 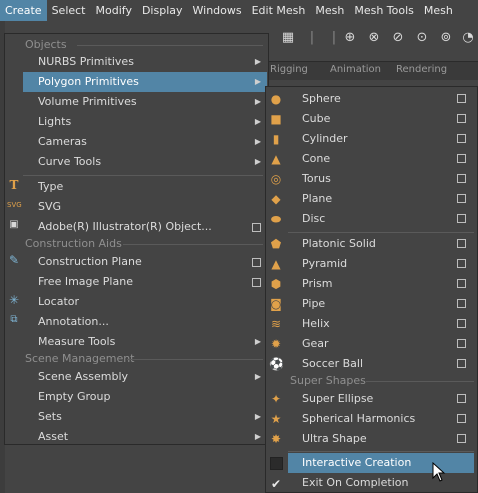 What do you see at coordinates (381, 179) in the screenshot?
I see `menu-item-torus: Torus` at bounding box center [381, 179].